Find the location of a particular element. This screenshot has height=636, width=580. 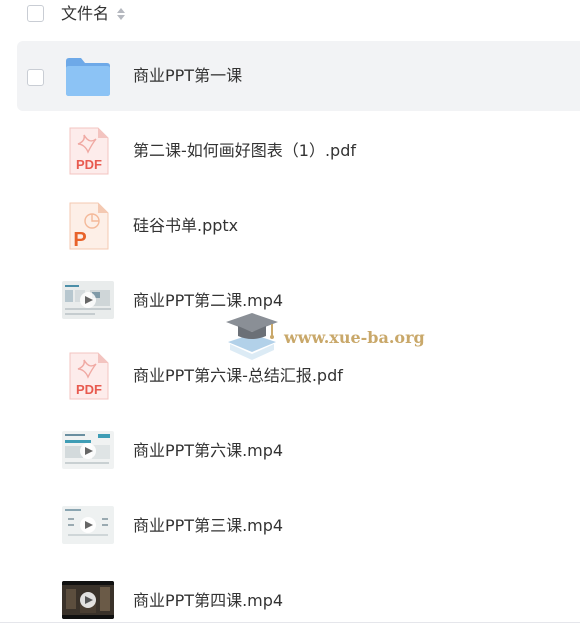

list-item: 商业PPT第六课.mp4 is located at coordinates (298, 451).